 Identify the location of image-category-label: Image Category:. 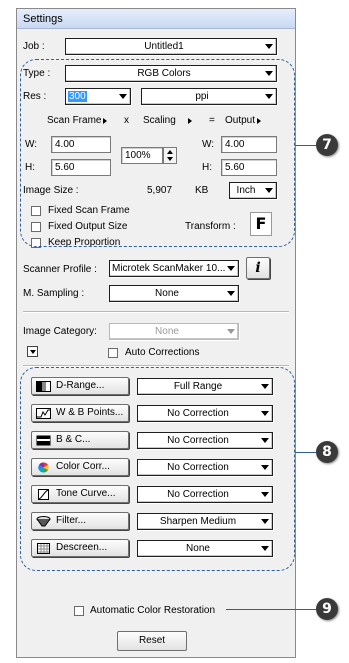
(60, 331).